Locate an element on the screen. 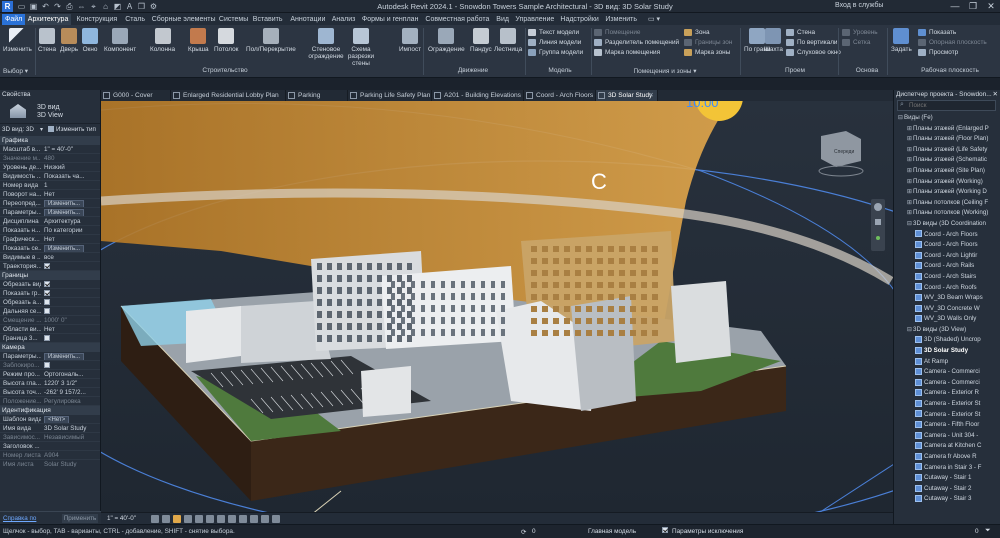 The image size is (1000, 538). build-button-5: Крыша is located at coordinates (198, 40).